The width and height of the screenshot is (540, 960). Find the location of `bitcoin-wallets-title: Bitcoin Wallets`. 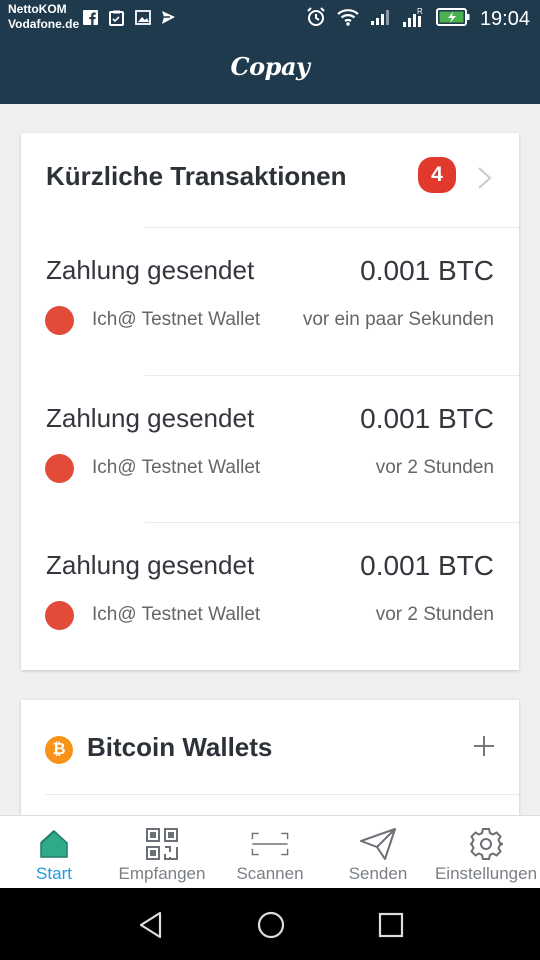

bitcoin-wallets-title: Bitcoin Wallets is located at coordinates (180, 747).